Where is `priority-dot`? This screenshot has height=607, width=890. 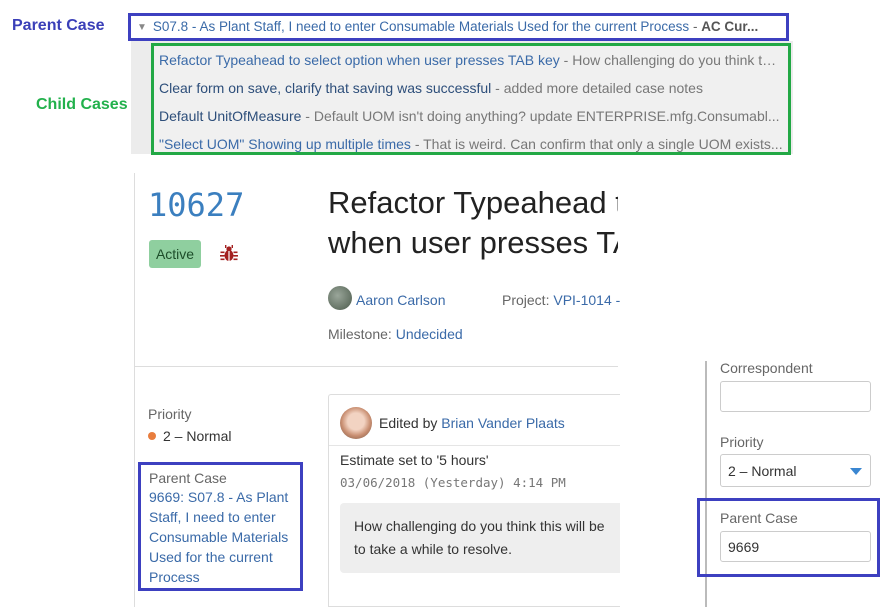 priority-dot is located at coordinates (152, 436).